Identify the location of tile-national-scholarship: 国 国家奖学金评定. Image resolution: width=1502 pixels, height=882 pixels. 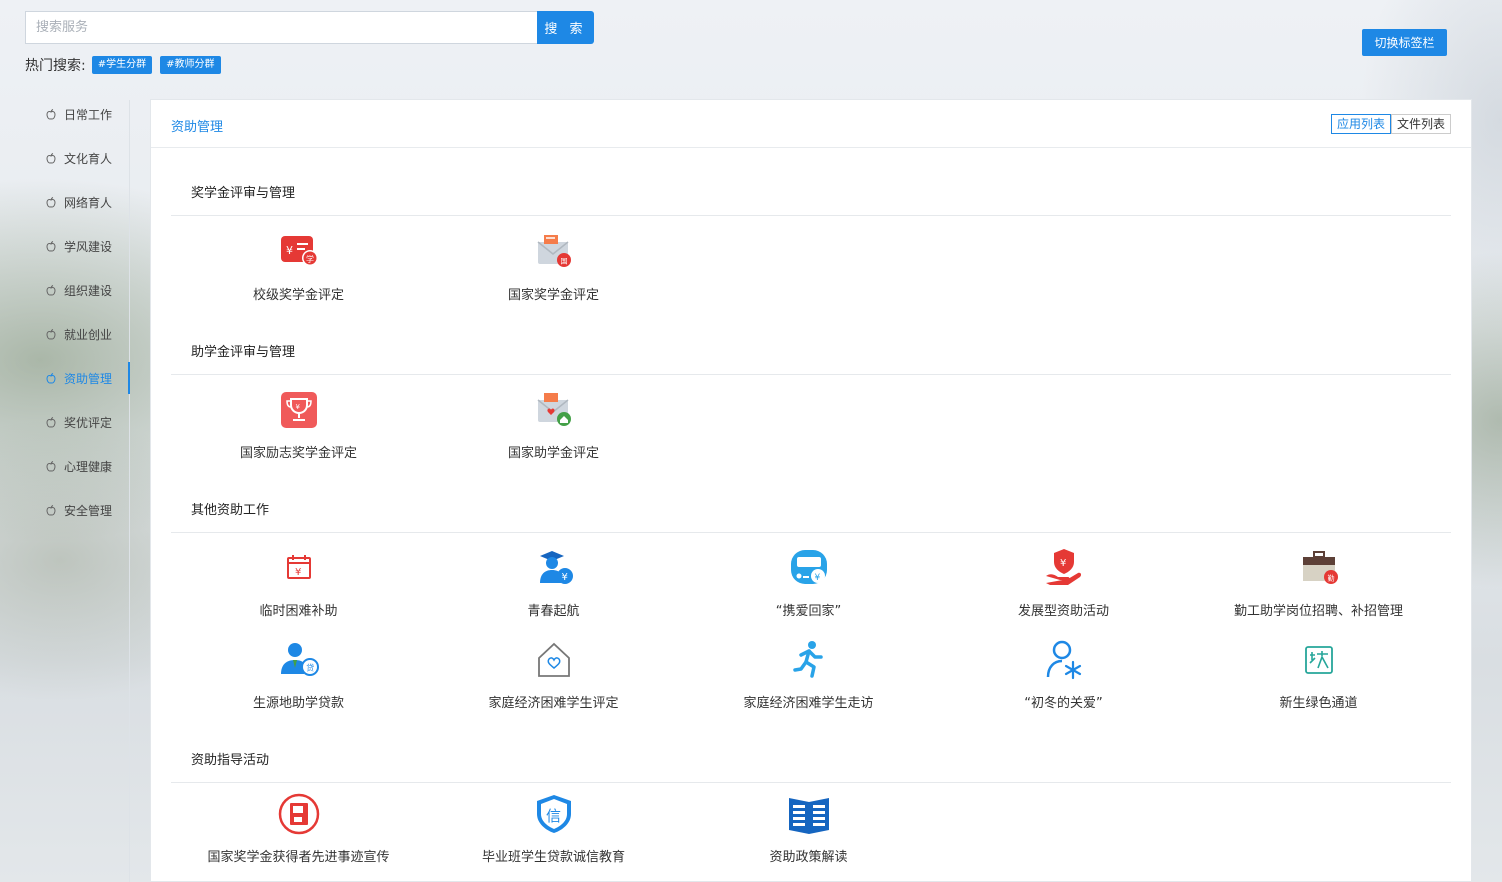
(553, 266).